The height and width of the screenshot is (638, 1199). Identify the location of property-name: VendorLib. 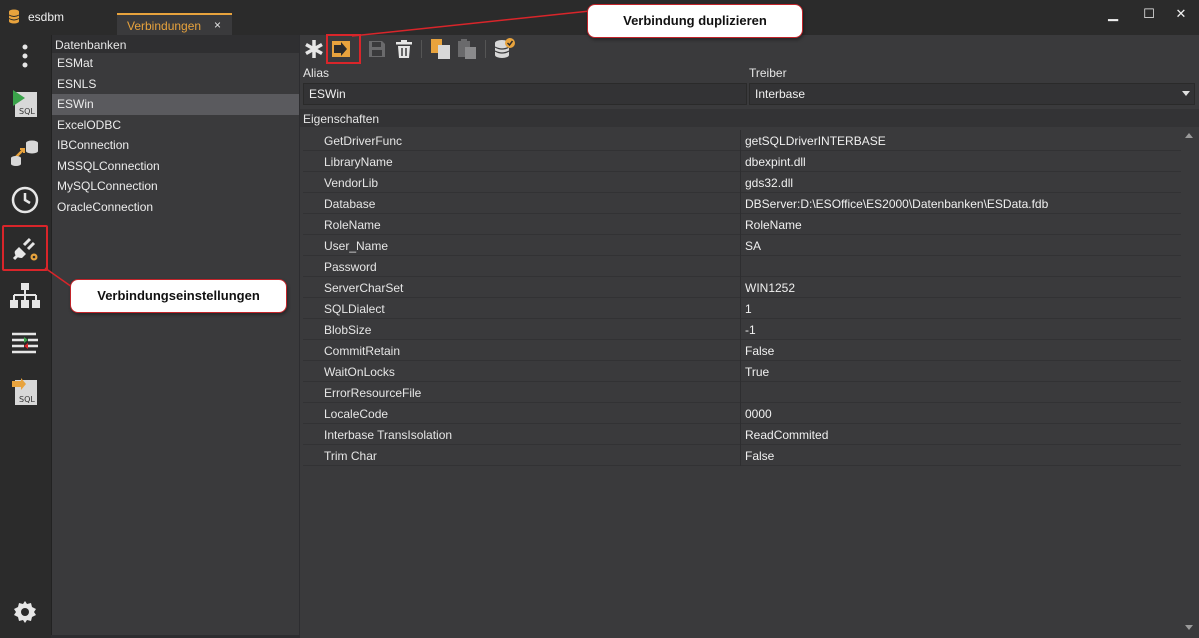
(351, 183).